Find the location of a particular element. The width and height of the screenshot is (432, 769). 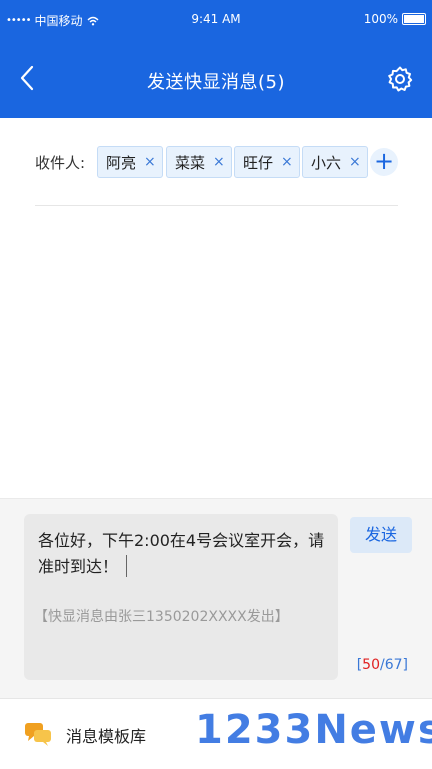

chat-bubbles-icon is located at coordinates (38, 734).